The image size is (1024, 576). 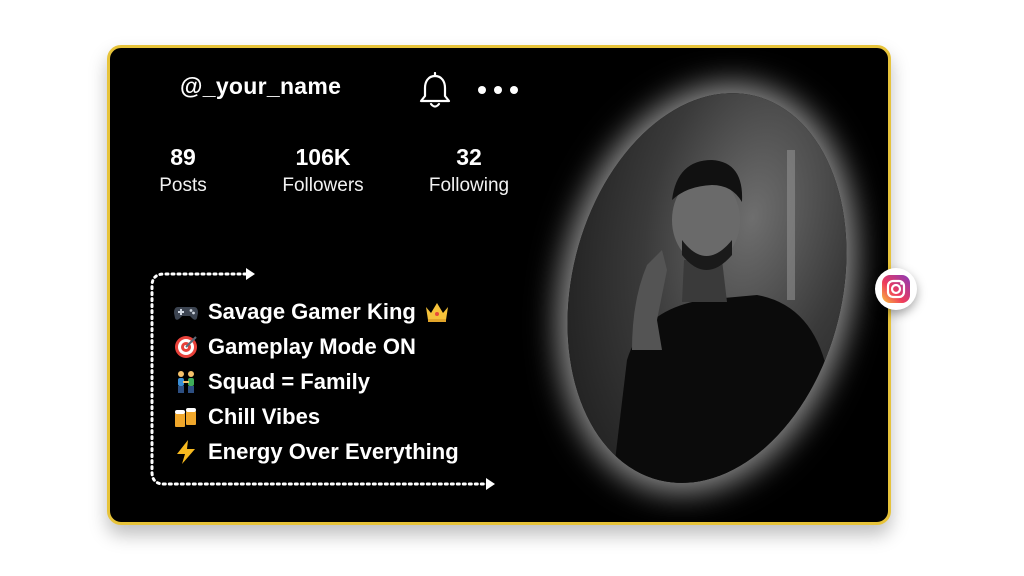 I want to click on people-holding-hands-icon, so click(x=186, y=381).